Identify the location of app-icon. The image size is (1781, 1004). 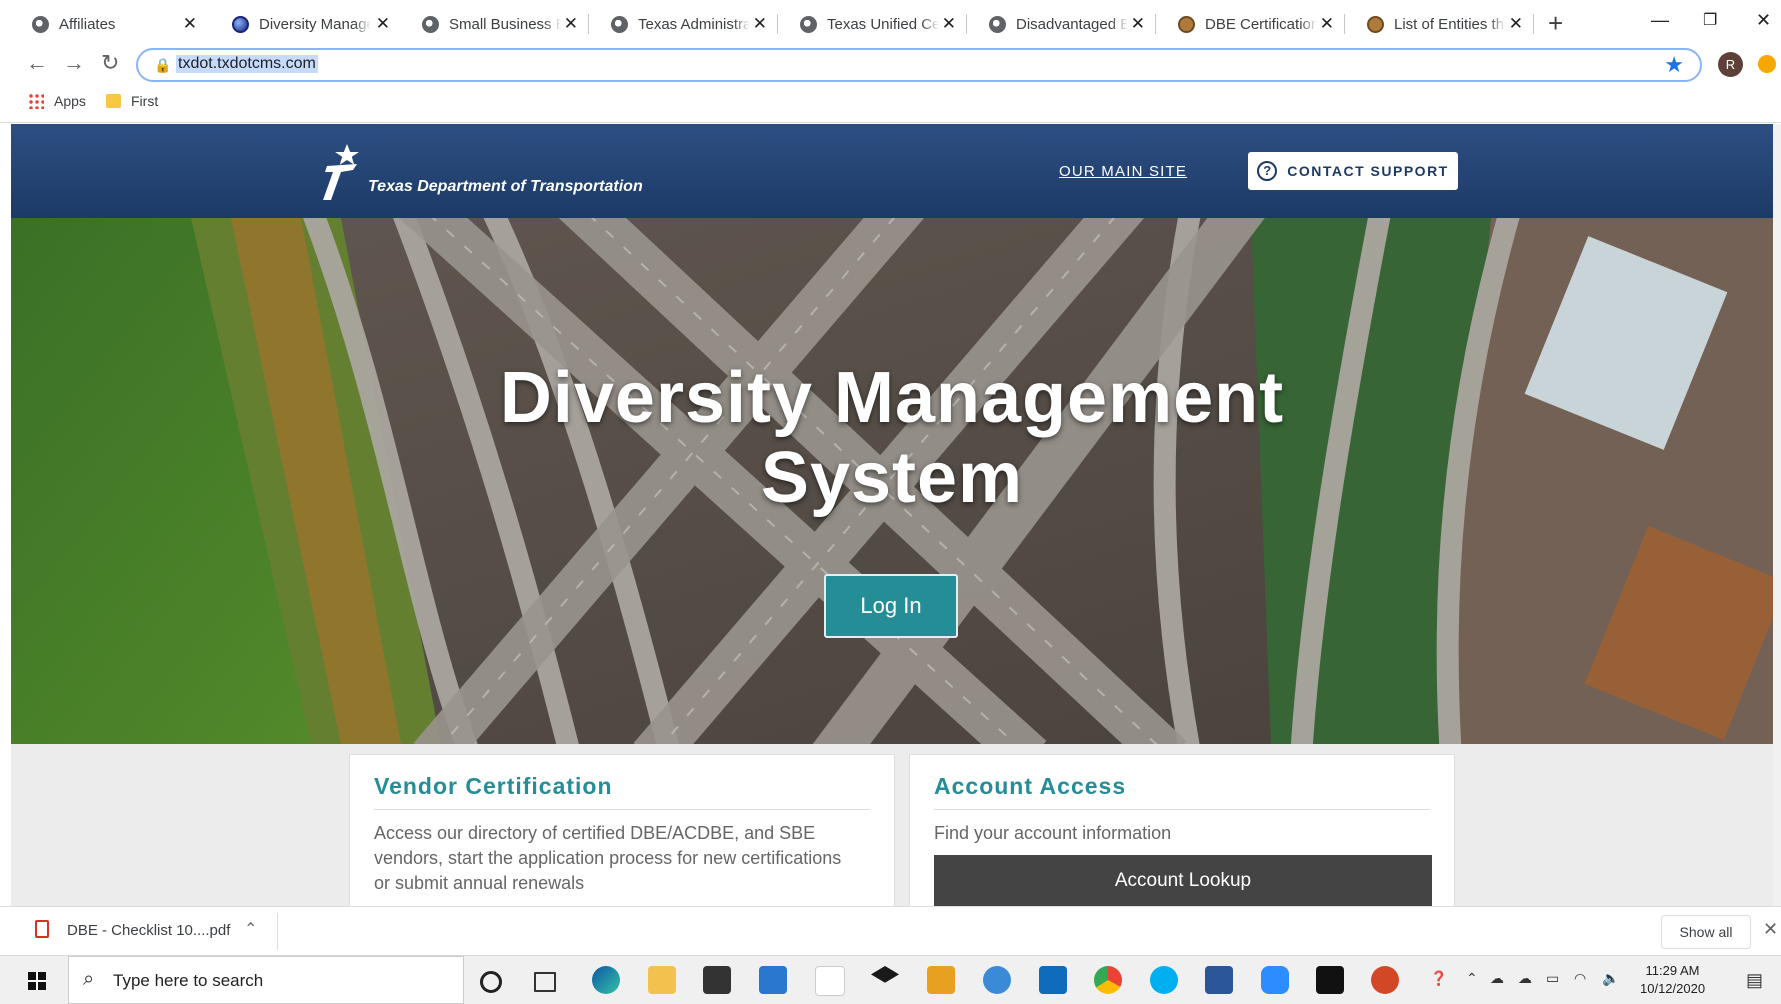
(941, 980).